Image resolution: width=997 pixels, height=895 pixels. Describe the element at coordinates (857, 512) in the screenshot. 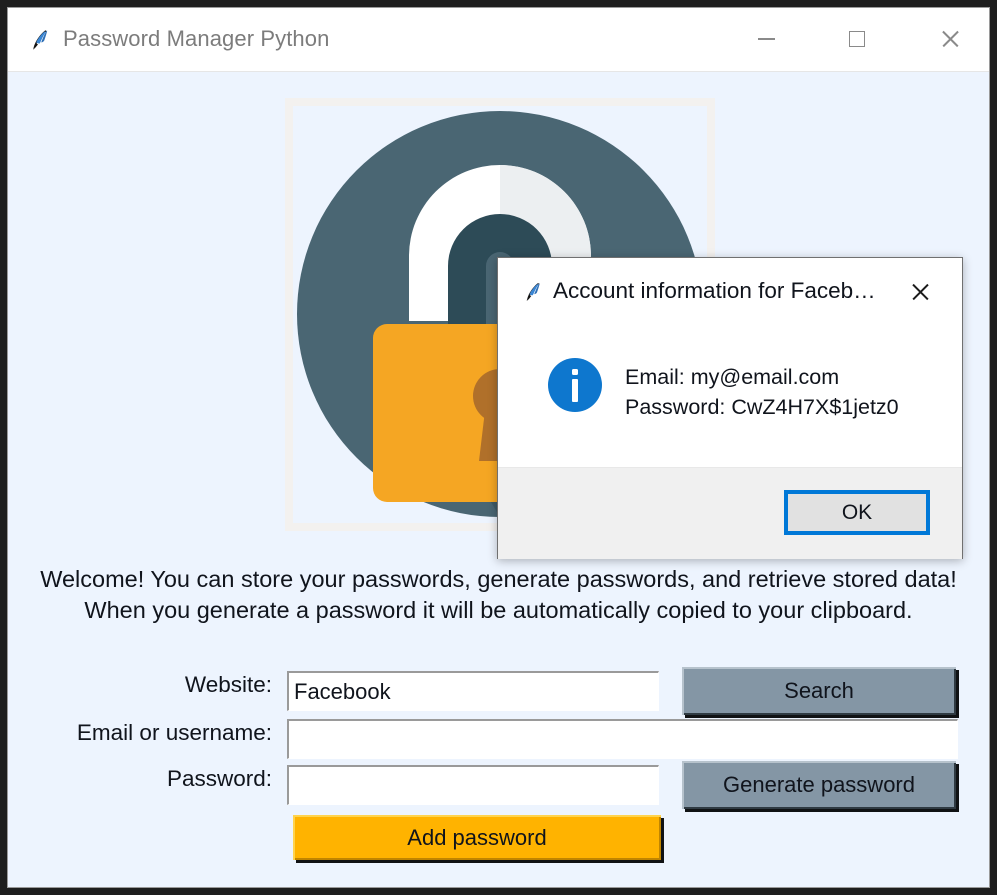

I see `ok-button: OK` at that location.